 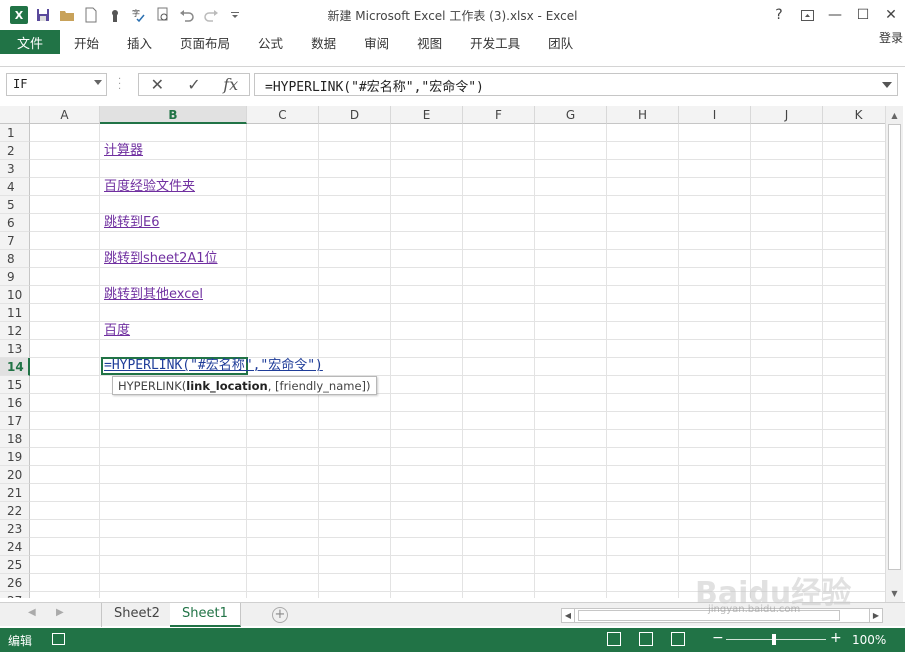 What do you see at coordinates (65, 115) in the screenshot?
I see `column-header-a: A` at bounding box center [65, 115].